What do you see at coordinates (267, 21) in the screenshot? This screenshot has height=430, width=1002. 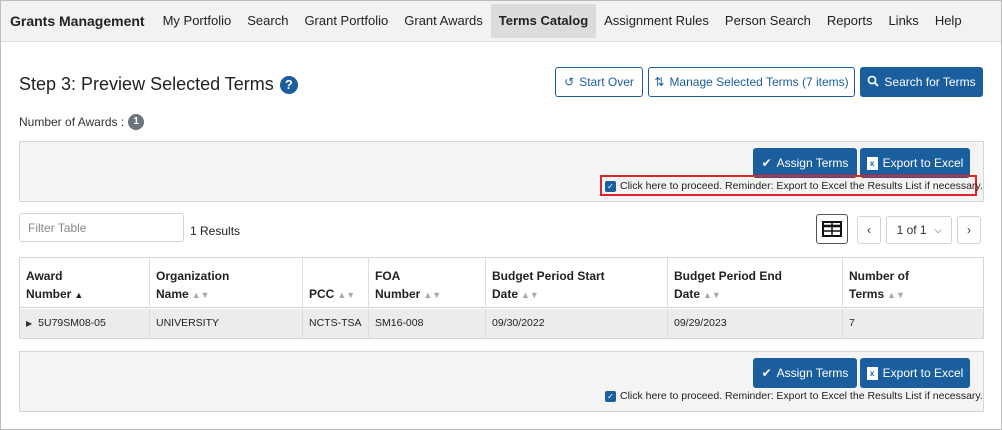 I see `nav-search: Search` at bounding box center [267, 21].